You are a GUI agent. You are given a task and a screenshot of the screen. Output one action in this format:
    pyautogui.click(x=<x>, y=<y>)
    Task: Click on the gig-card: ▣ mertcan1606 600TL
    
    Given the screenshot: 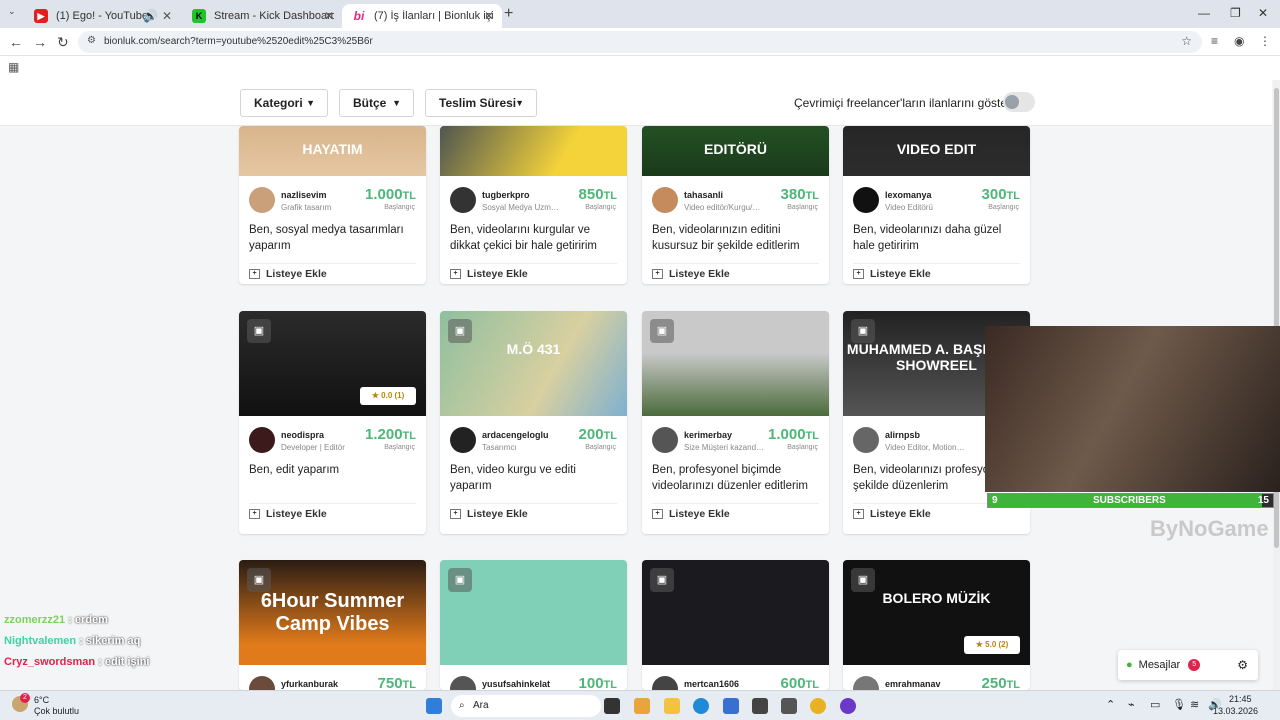 What is the action you would take?
    pyautogui.click(x=735, y=625)
    